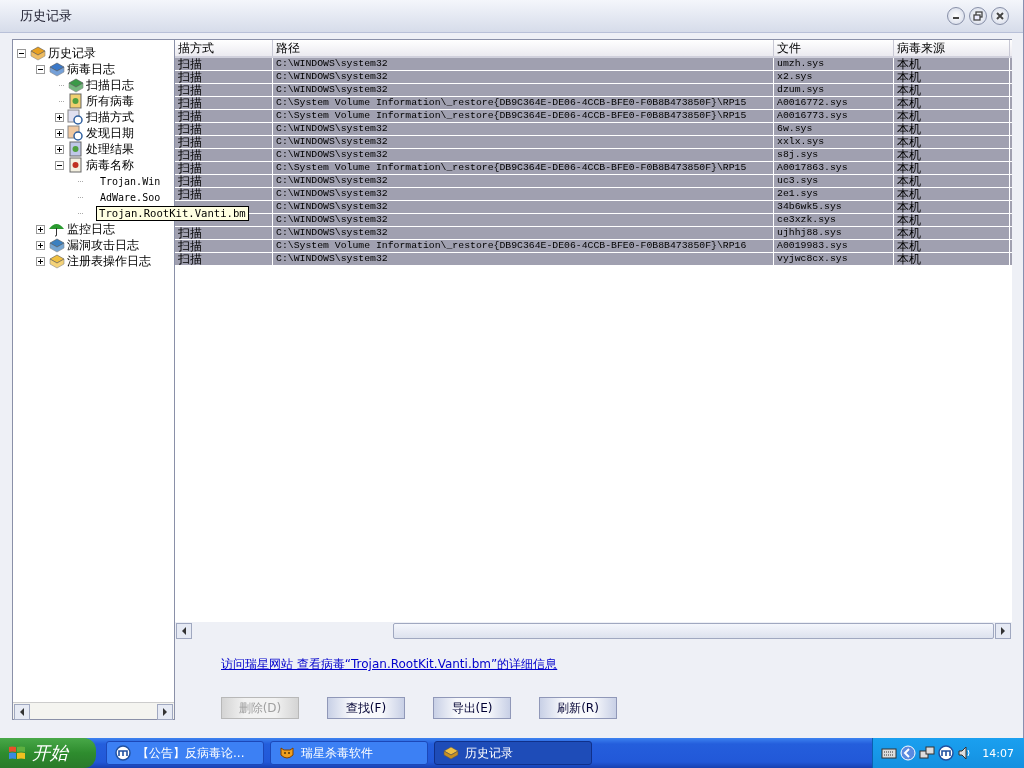 The width and height of the screenshot is (1024, 768). Describe the element at coordinates (889, 753) in the screenshot. I see `keyboard-icon` at that location.